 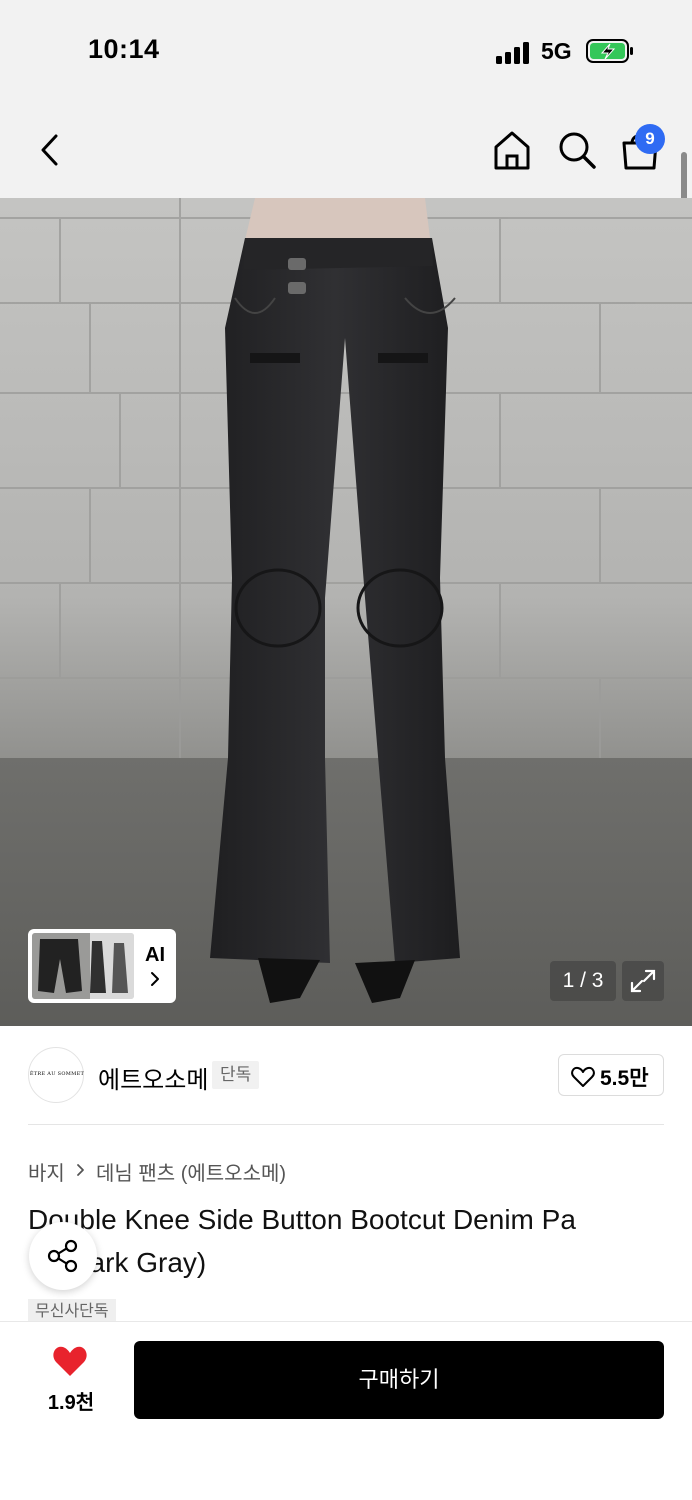 What do you see at coordinates (124, 49) in the screenshot?
I see `status-time: 10:14` at bounding box center [124, 49].